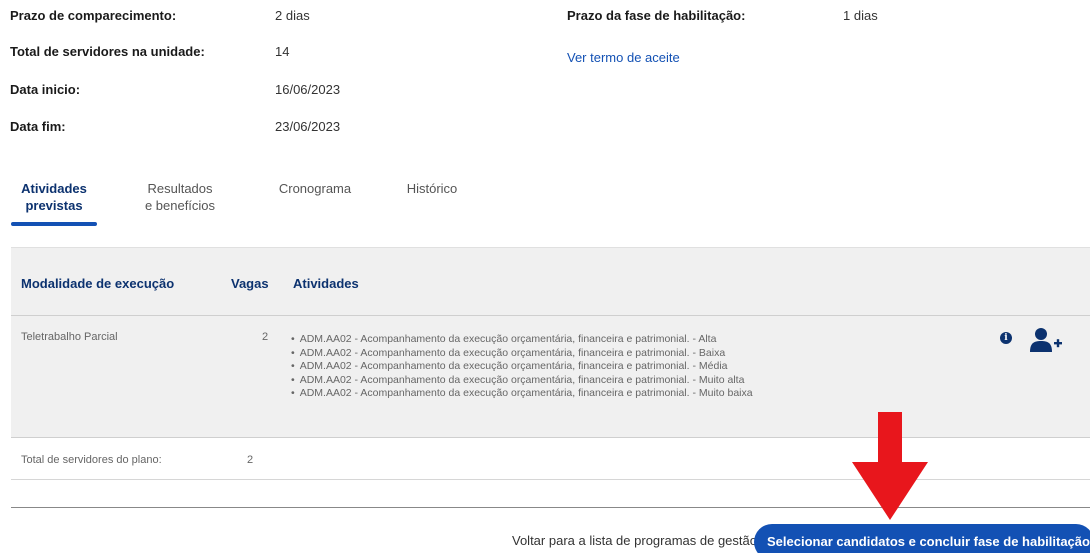 The image size is (1090, 553). I want to click on tab-label-line1: Cronograma, so click(315, 188).